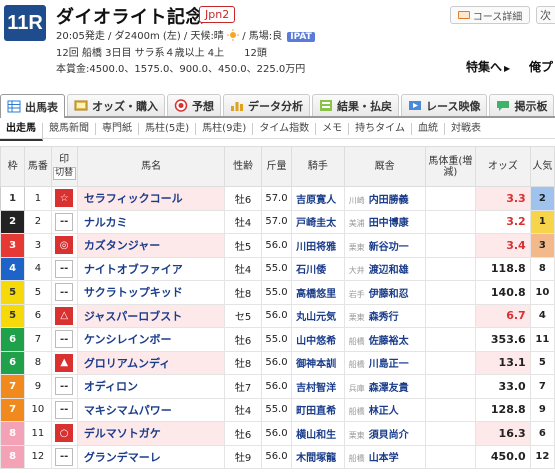  Describe the element at coordinates (389, 200) in the screenshot. I see `trainer-link: 内田勝義` at that location.